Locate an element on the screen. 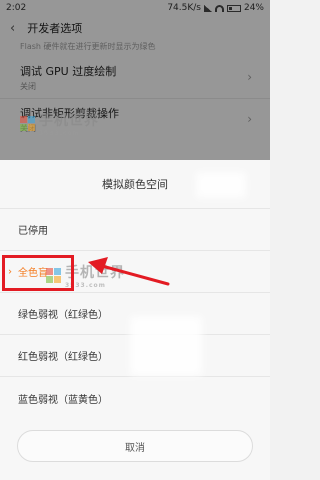  pointer-arrow-icon is located at coordinates (129, 271).